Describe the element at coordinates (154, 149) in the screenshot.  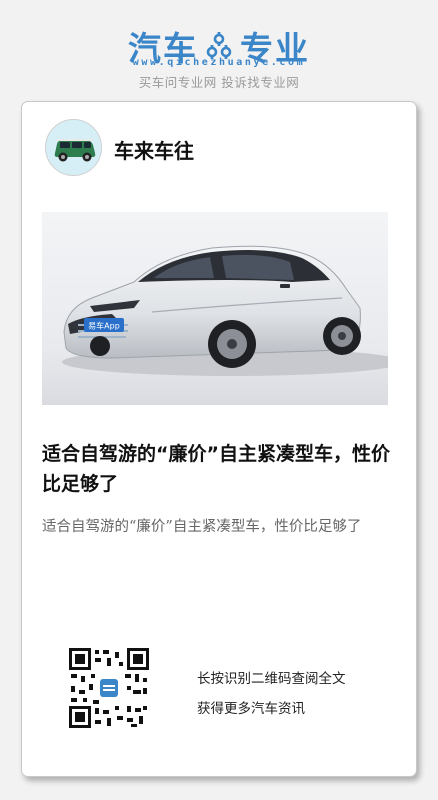
I see `author-name: 车来车往` at that location.